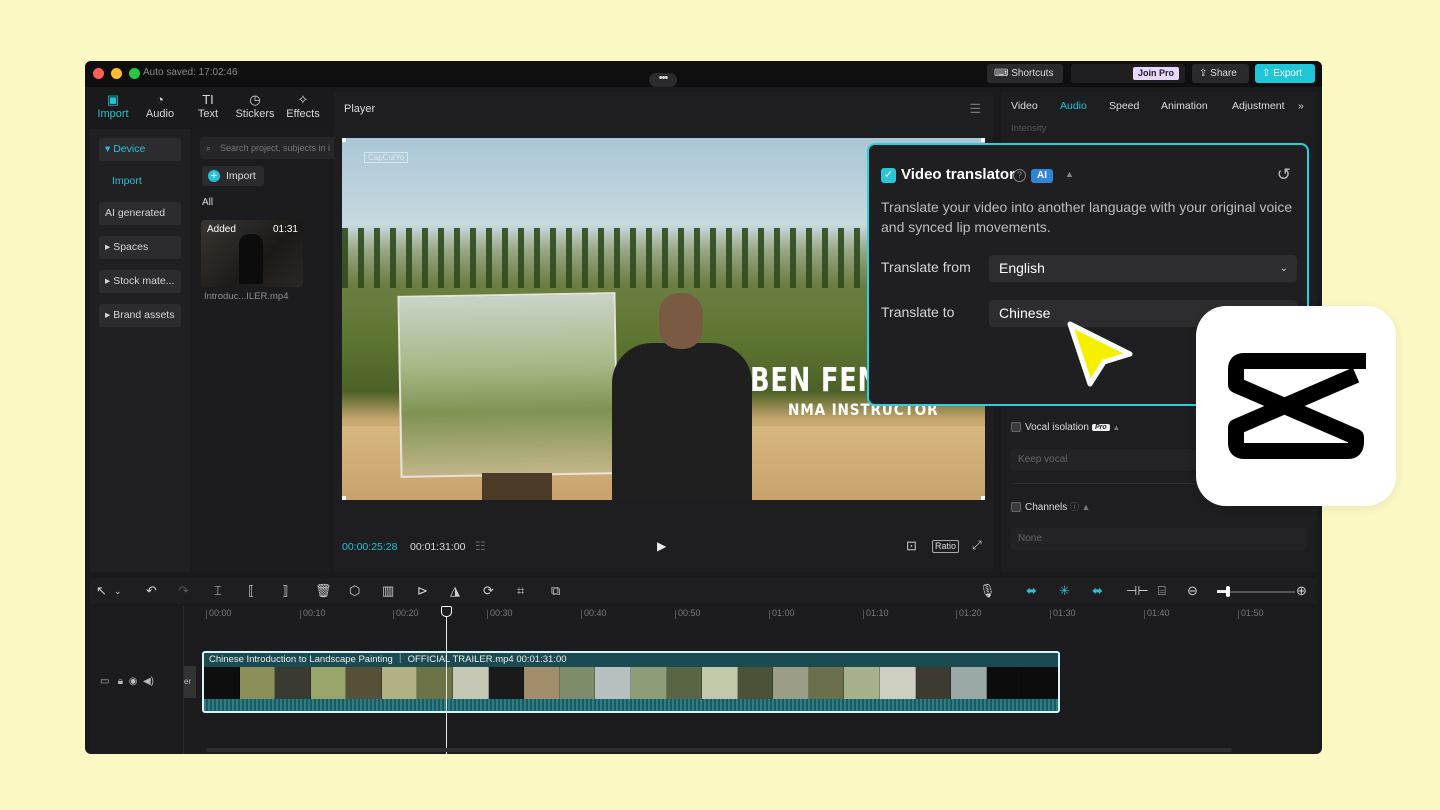 The height and width of the screenshot is (810, 1440). What do you see at coordinates (1301, 106) in the screenshot?
I see `more-tabs-icon: »` at bounding box center [1301, 106].